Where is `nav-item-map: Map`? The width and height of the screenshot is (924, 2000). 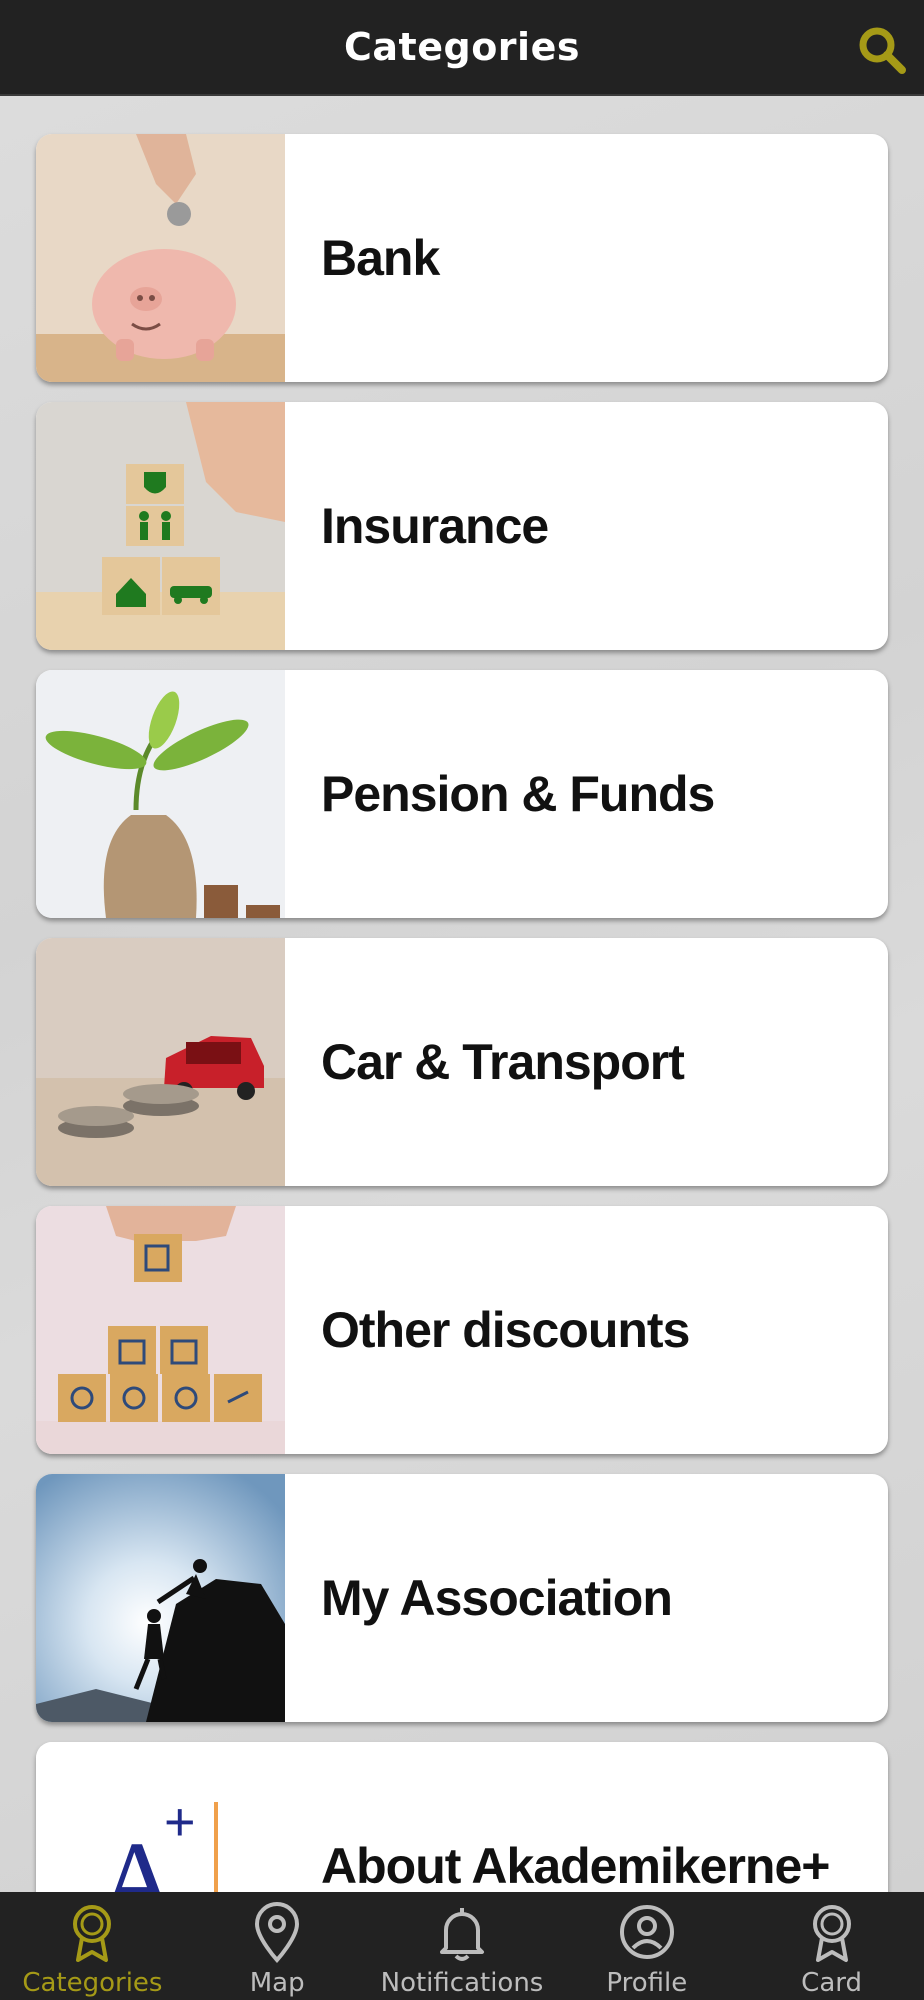 nav-item-map: Map is located at coordinates (277, 1946).